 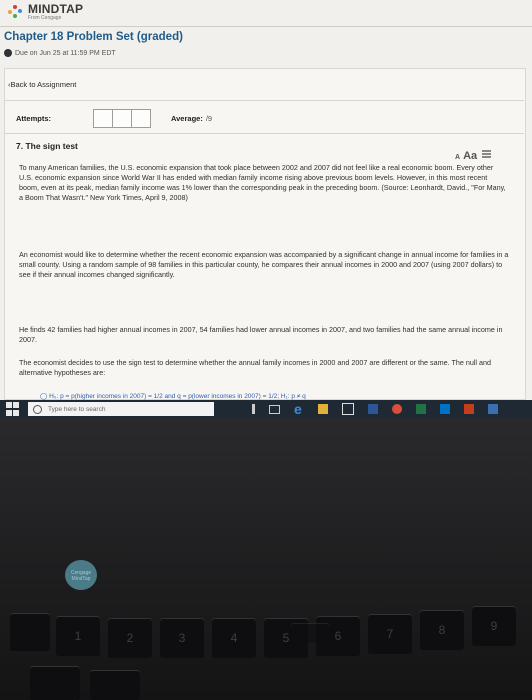 I want to click on search-placeholder: Type here to search, so click(x=77, y=409).